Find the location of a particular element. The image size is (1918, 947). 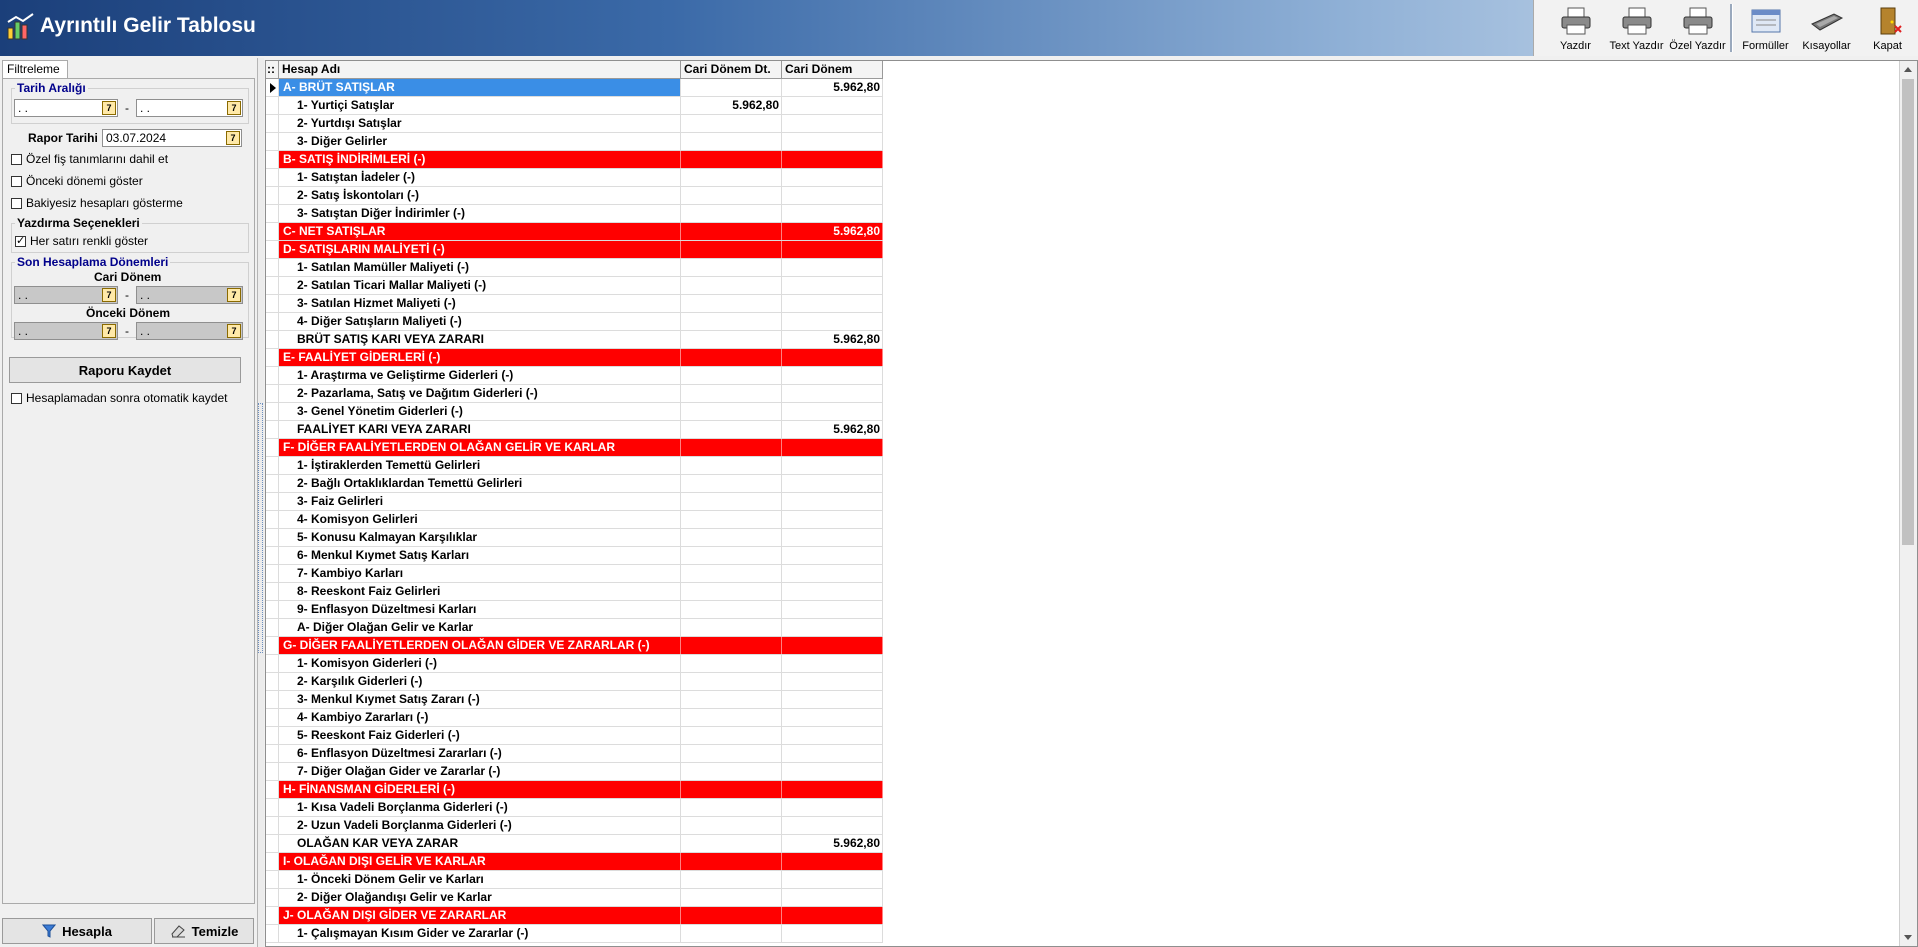

account-name-cell: 4- Kambiyo Zararları (-) is located at coordinates (480, 717).